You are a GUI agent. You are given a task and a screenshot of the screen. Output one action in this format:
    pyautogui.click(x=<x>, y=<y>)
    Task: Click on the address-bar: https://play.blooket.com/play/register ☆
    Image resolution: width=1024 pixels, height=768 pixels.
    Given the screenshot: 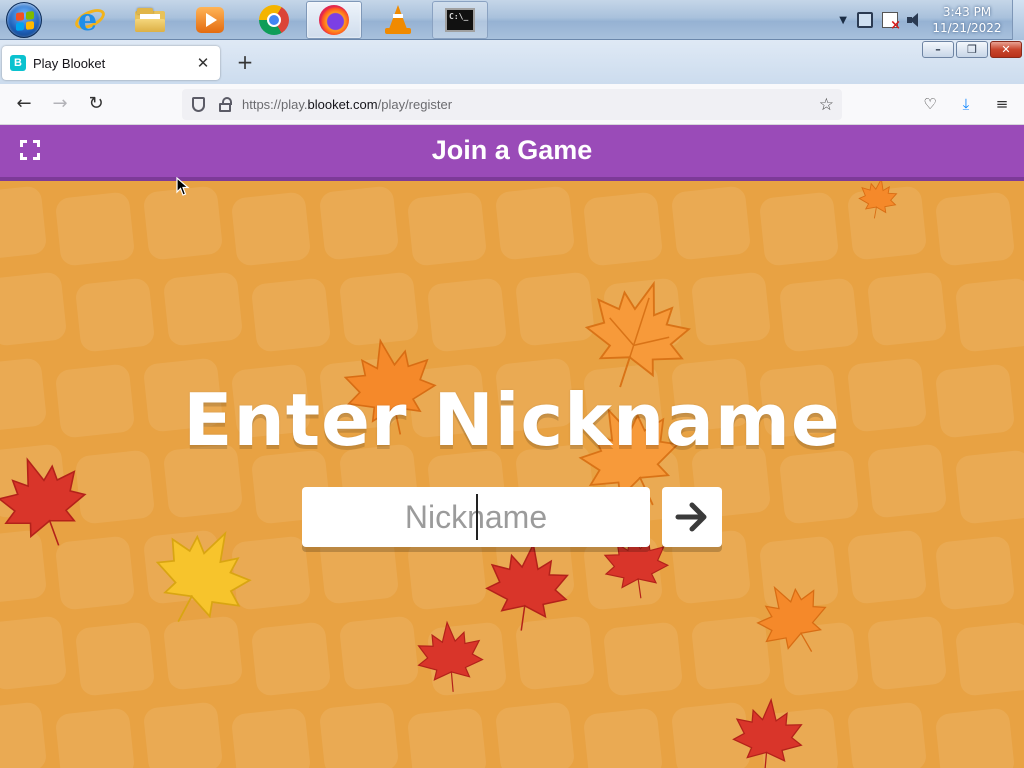 What is the action you would take?
    pyautogui.click(x=512, y=104)
    